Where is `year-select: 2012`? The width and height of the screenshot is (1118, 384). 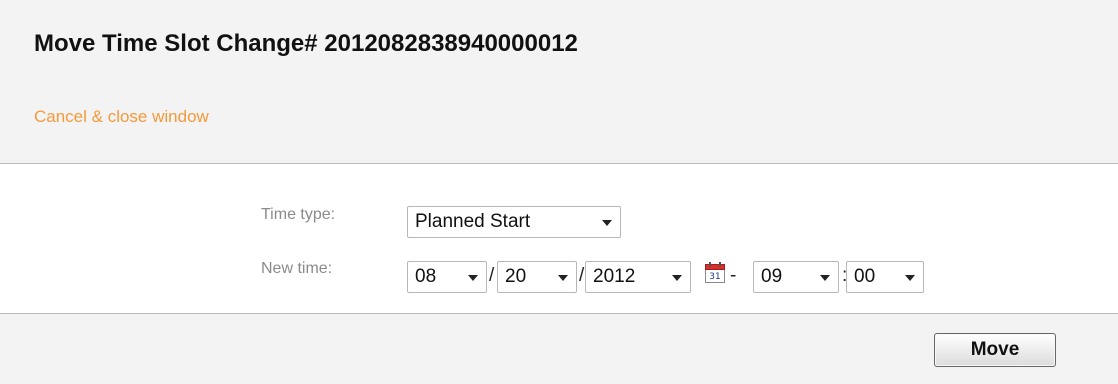
year-select: 2012 is located at coordinates (638, 277).